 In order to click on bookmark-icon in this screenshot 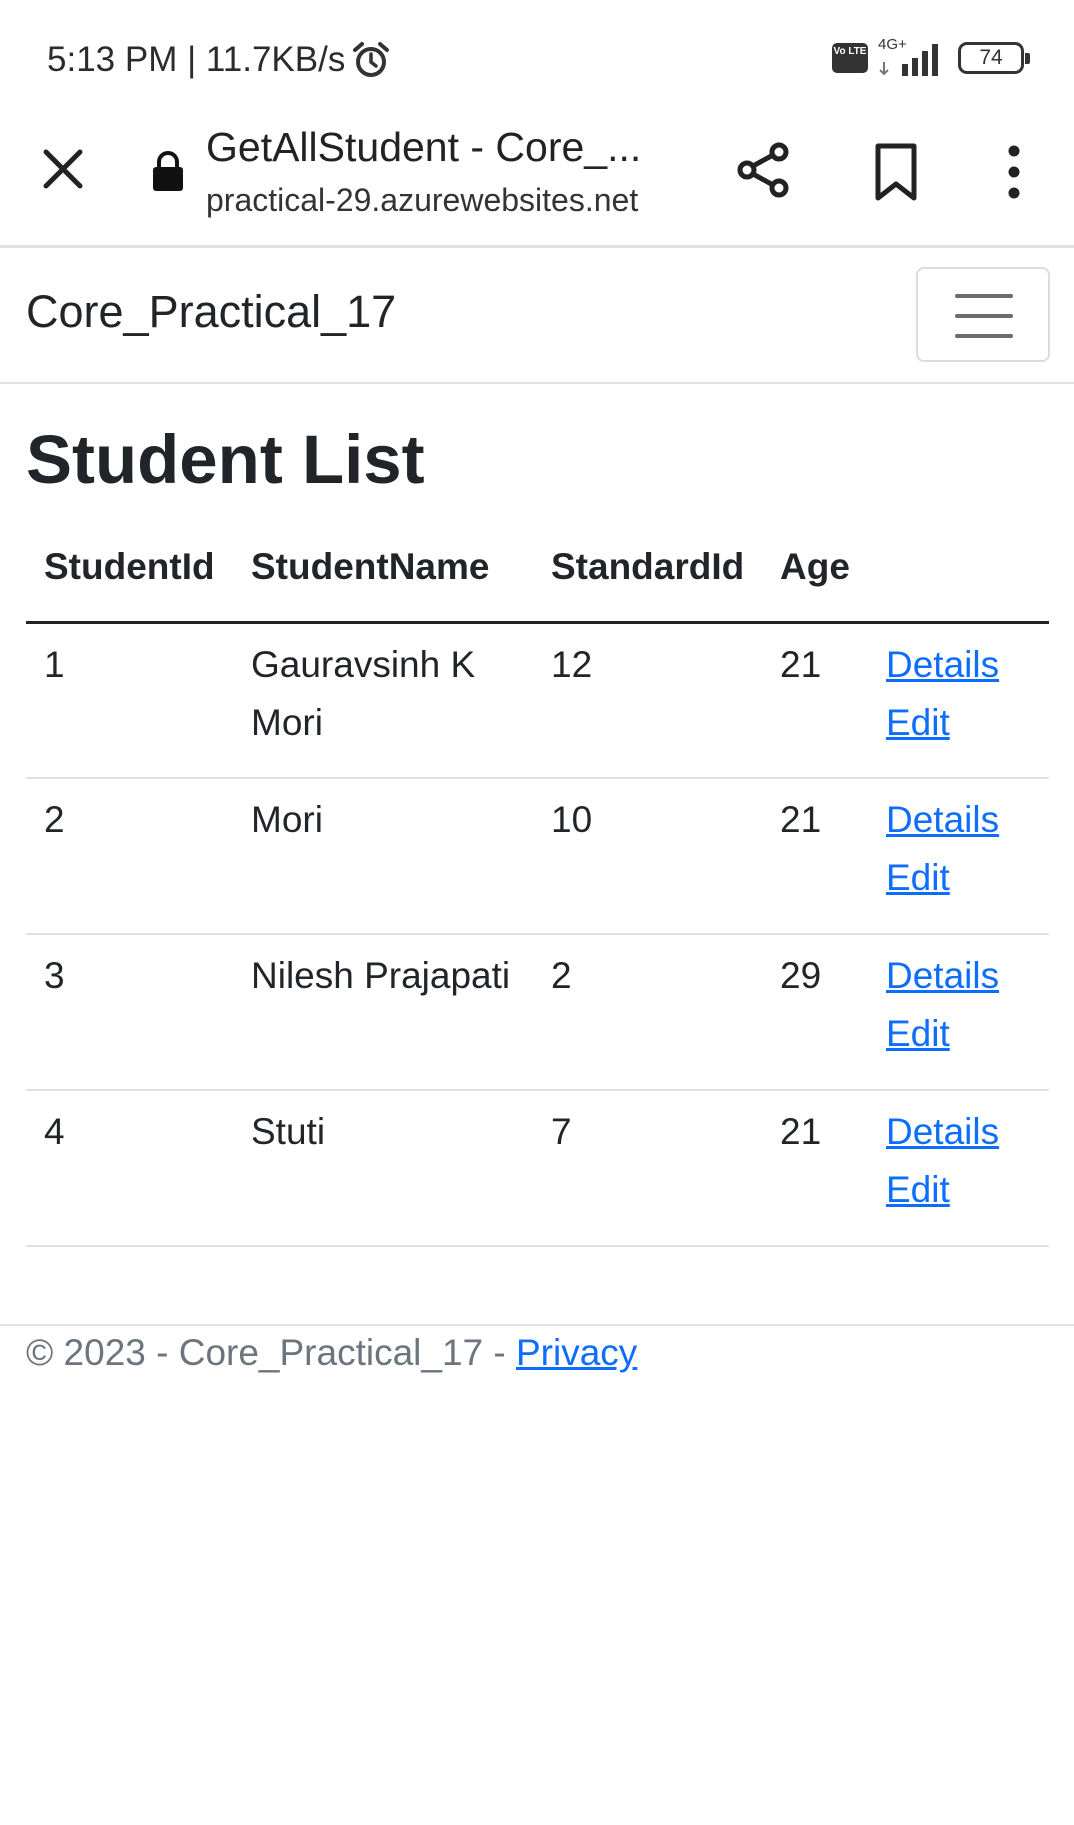, I will do `click(896, 172)`.